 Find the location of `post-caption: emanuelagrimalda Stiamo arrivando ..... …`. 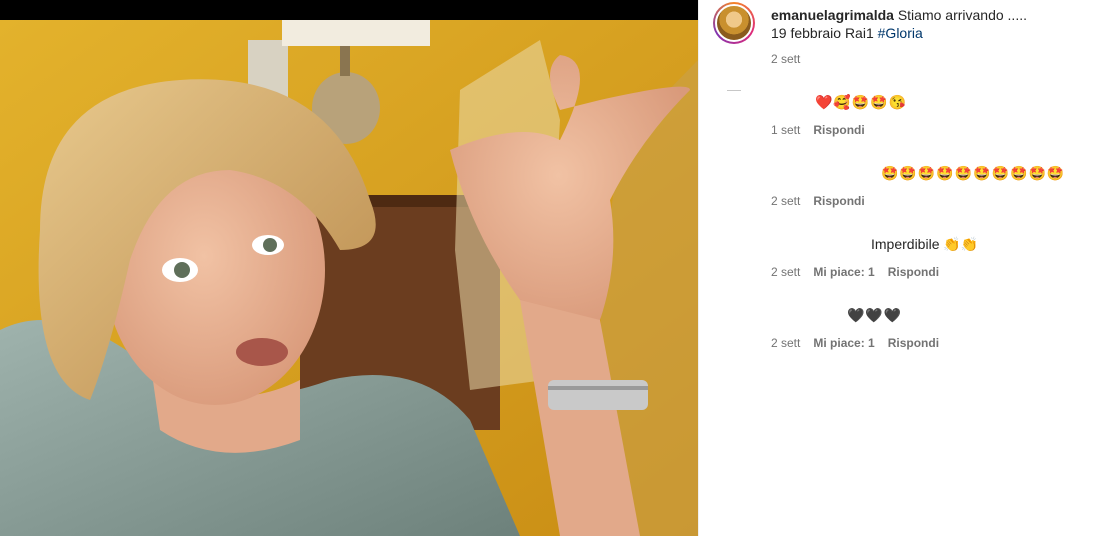

post-caption: emanuelagrimalda Stiamo arrivando ..... … is located at coordinates (931, 24).